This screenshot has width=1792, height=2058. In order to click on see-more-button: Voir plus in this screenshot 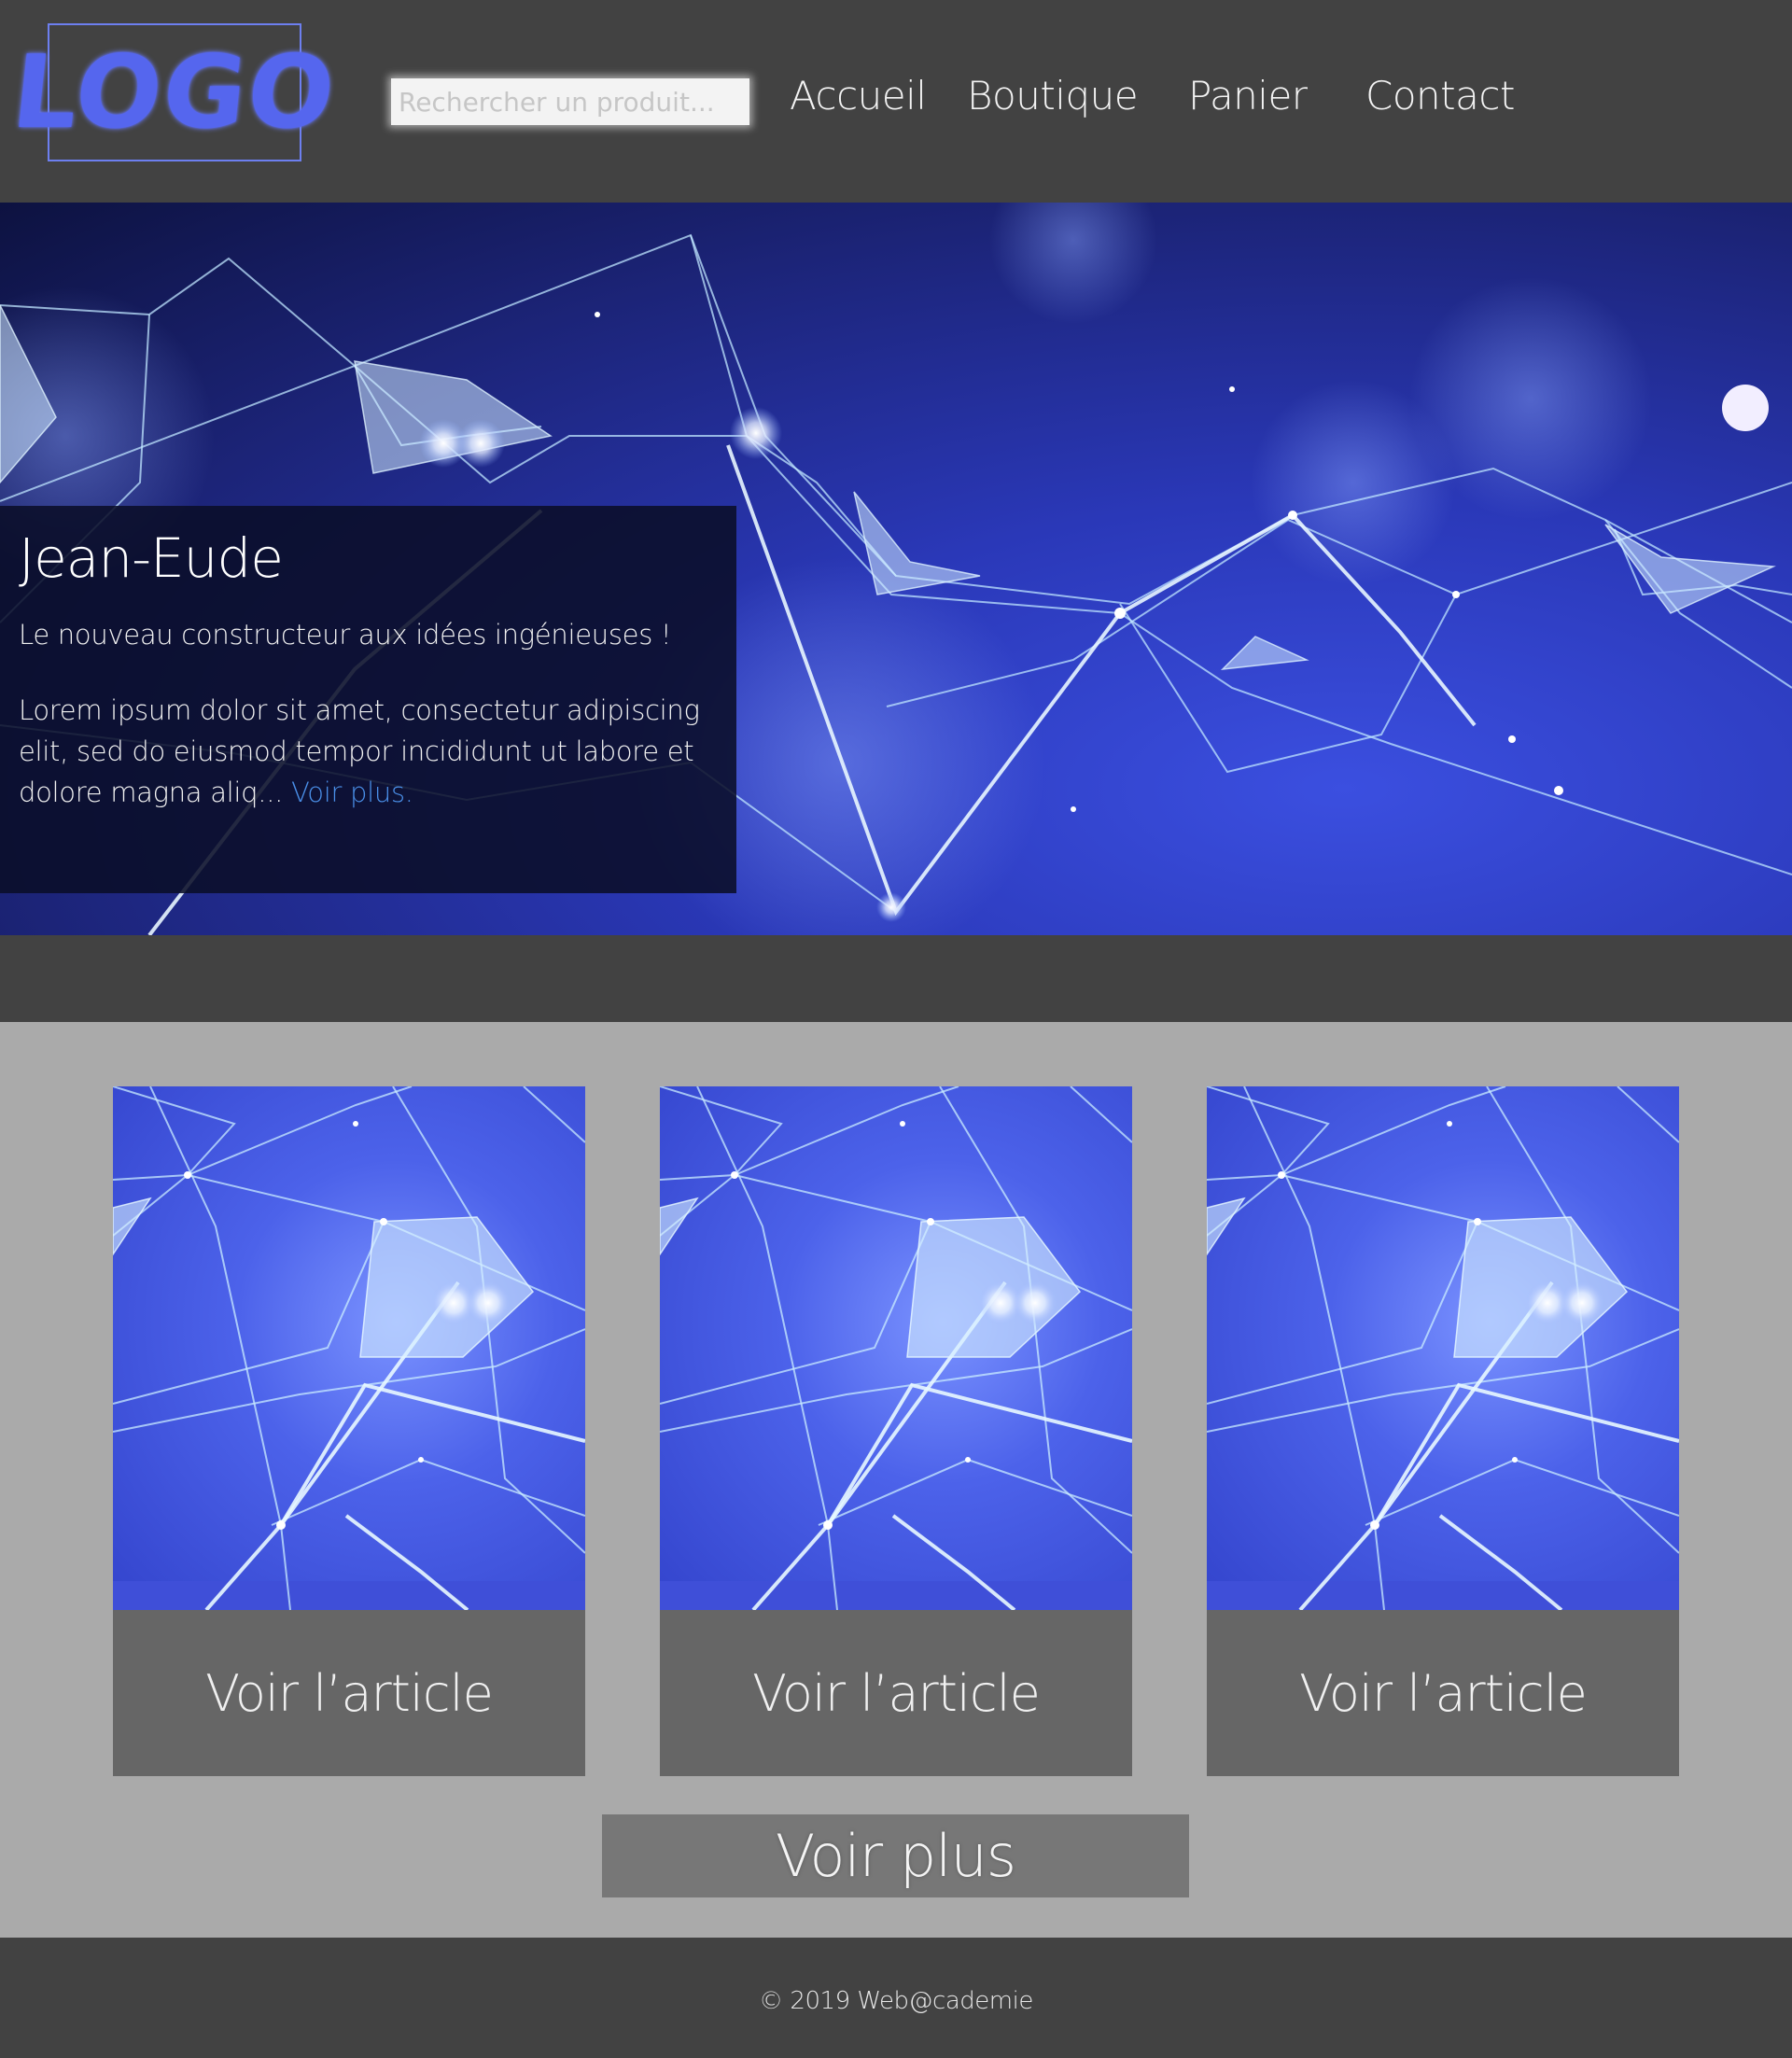, I will do `click(895, 1855)`.